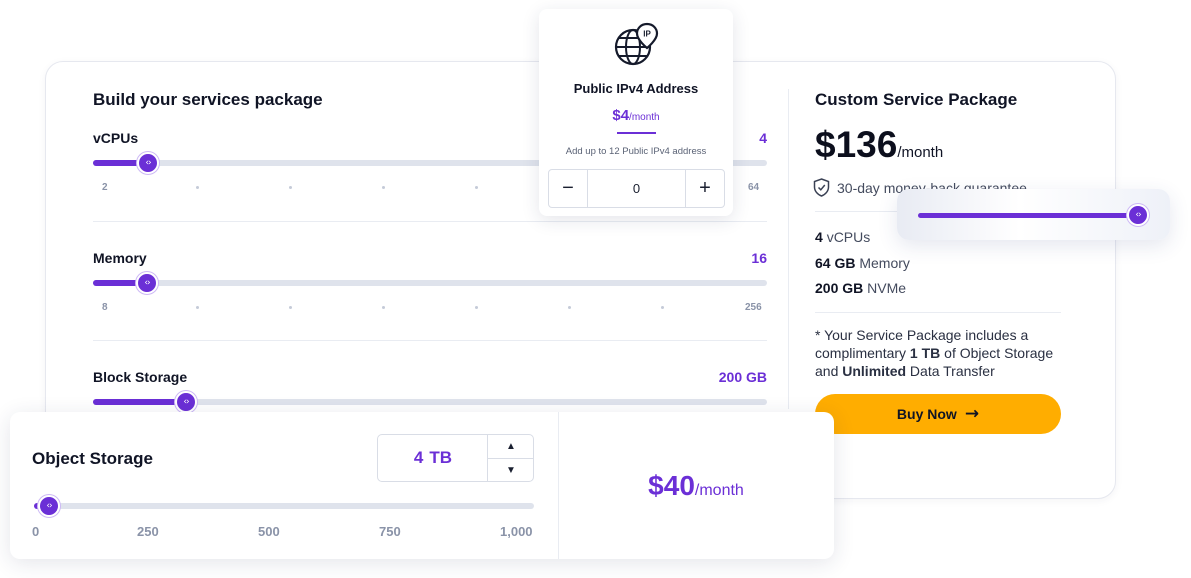  Describe the element at coordinates (430, 283) in the screenshot. I see `memory-slider-track` at that location.